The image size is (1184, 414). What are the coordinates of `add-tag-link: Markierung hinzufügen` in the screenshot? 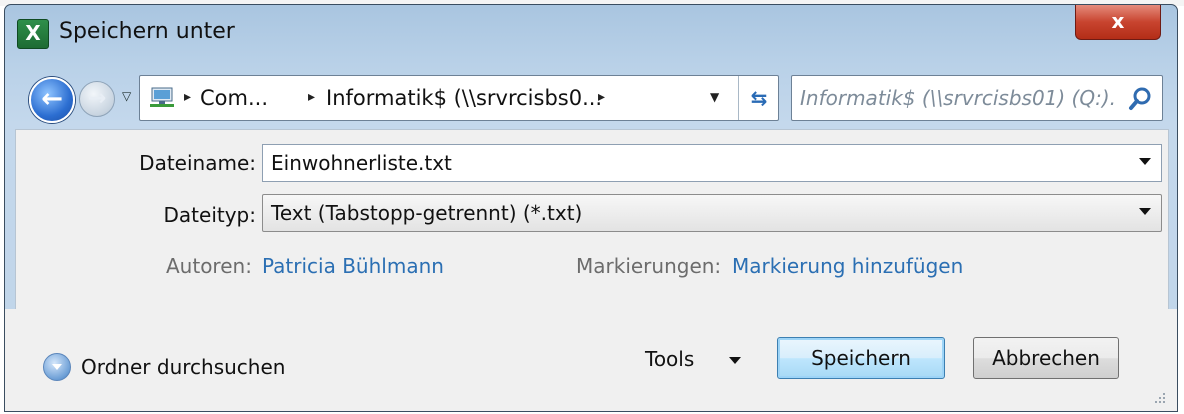 It's located at (847, 266).